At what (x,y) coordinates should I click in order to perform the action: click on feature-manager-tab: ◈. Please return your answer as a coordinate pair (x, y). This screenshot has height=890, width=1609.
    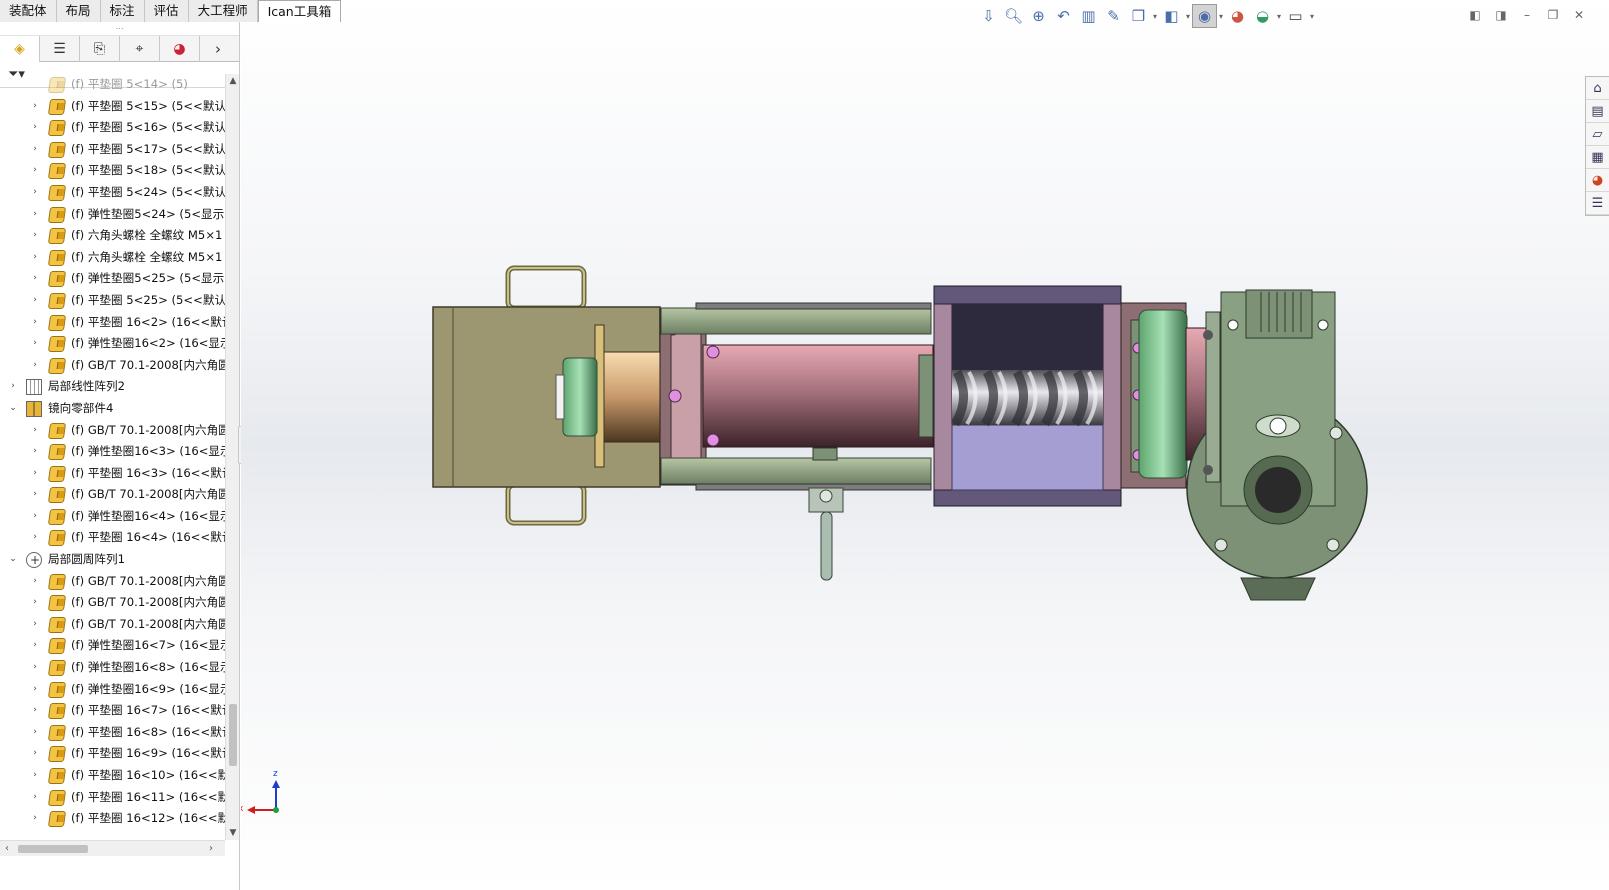
    Looking at the image, I should click on (20, 49).